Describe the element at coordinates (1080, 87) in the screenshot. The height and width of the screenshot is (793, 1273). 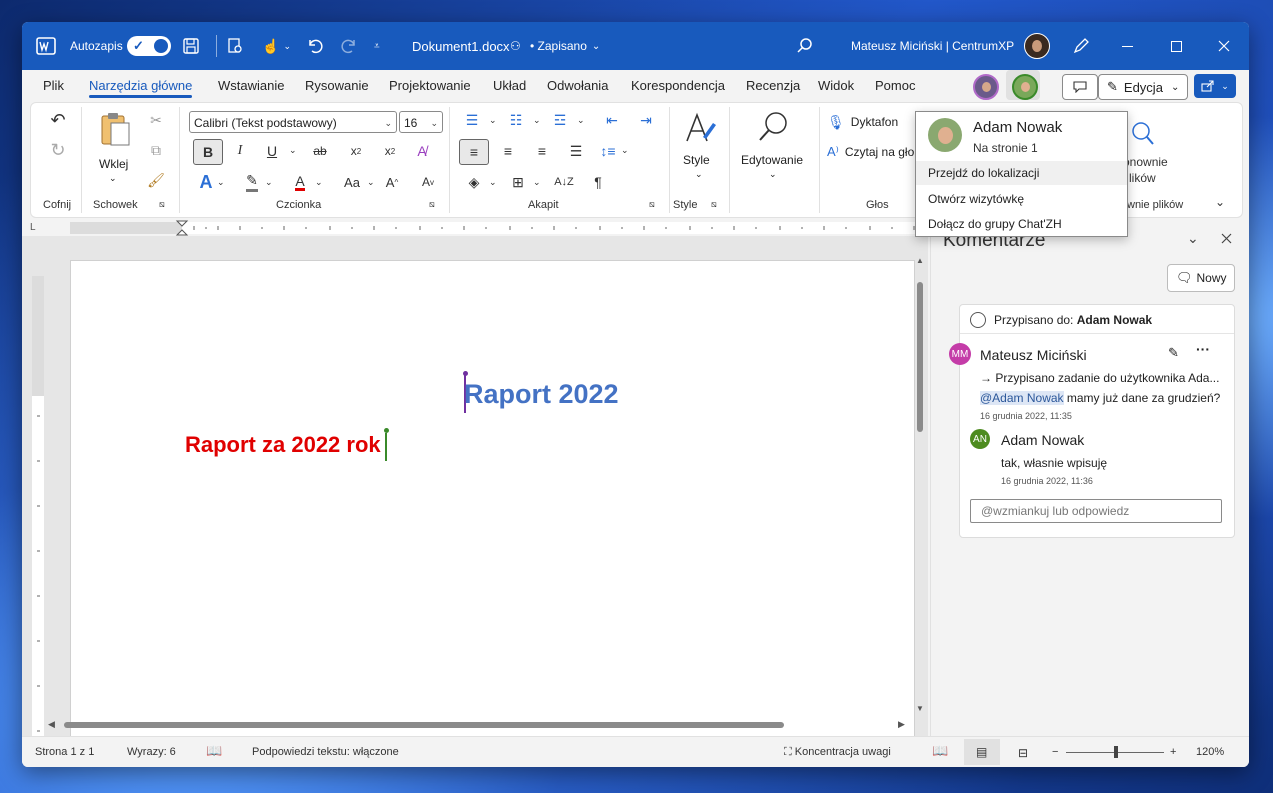
I see `comments-button` at that location.